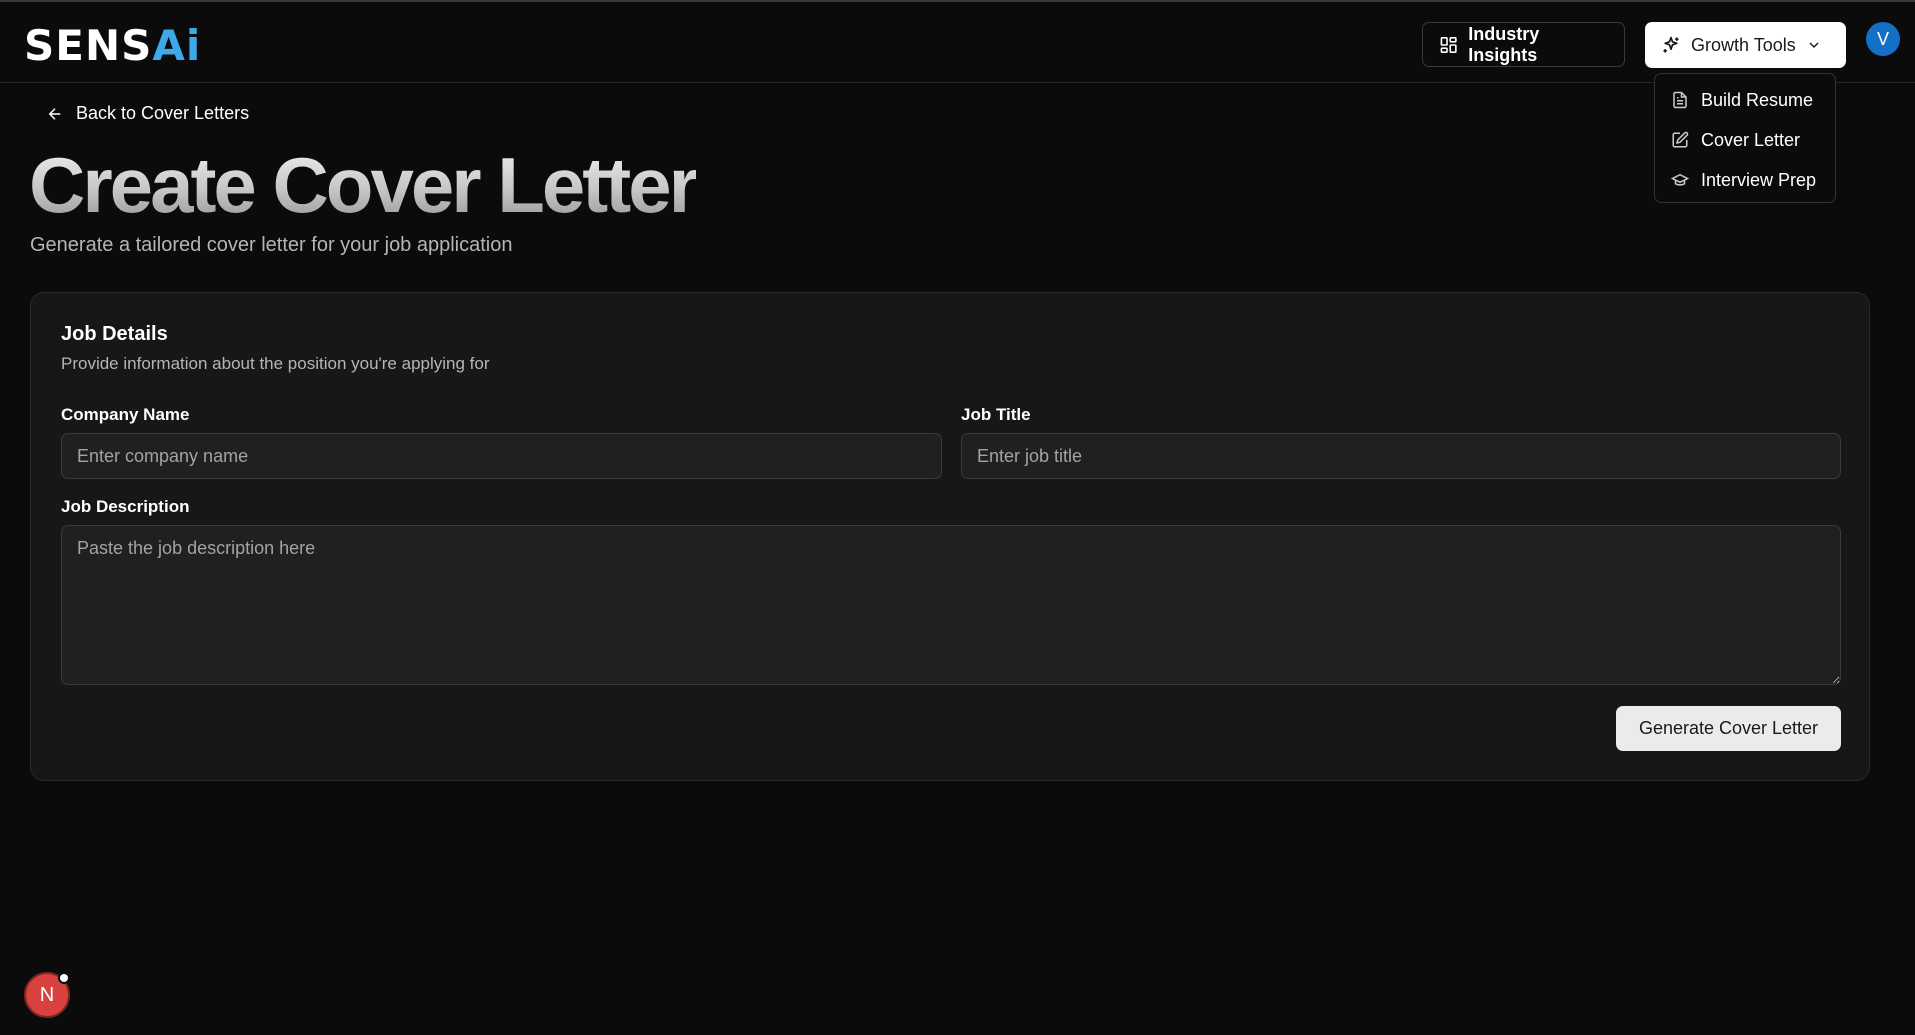  What do you see at coordinates (177, 45) in the screenshot?
I see `logo-text-accent: Ai` at bounding box center [177, 45].